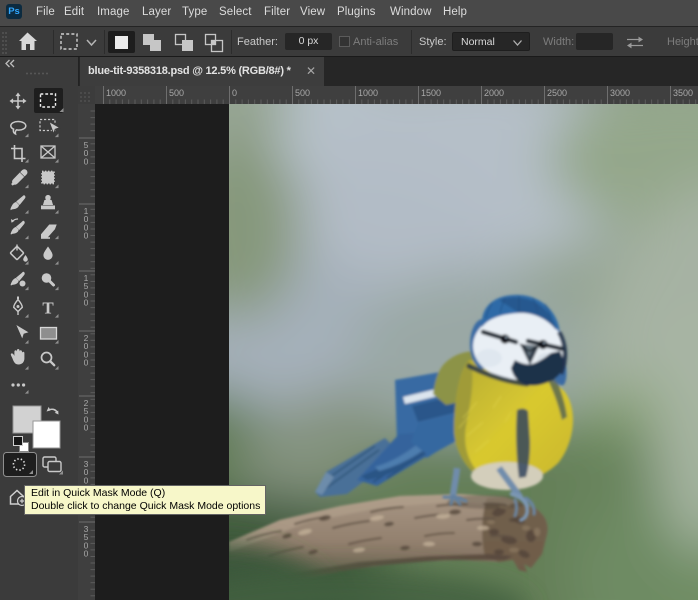 The image size is (698, 600). What do you see at coordinates (620, 93) in the screenshot?
I see `svg-text: 3000` at bounding box center [620, 93].